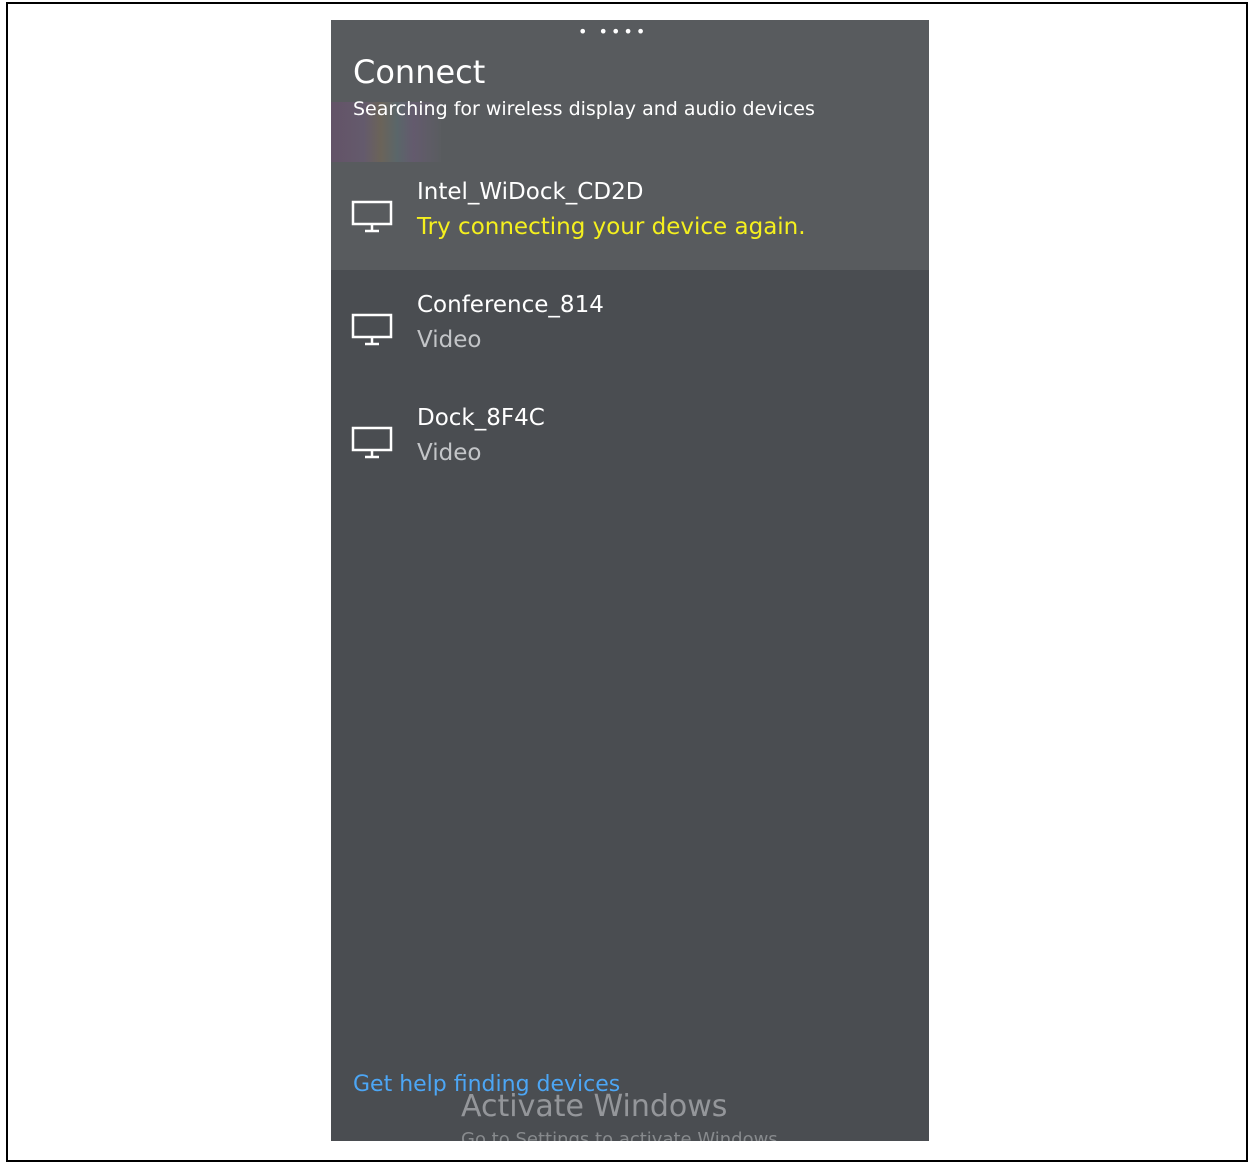  I want to click on device-item-dock-8f4c: Dock_8F4C Video, so click(630, 441).